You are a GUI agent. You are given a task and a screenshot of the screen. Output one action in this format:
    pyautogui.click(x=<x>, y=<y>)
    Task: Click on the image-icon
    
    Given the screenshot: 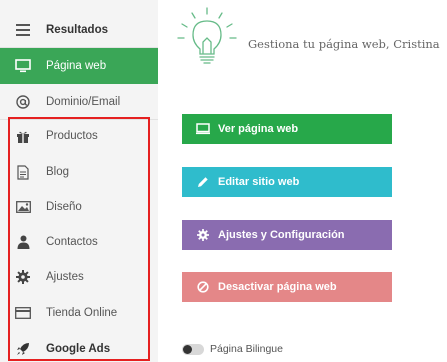 What is the action you would take?
    pyautogui.click(x=23, y=207)
    